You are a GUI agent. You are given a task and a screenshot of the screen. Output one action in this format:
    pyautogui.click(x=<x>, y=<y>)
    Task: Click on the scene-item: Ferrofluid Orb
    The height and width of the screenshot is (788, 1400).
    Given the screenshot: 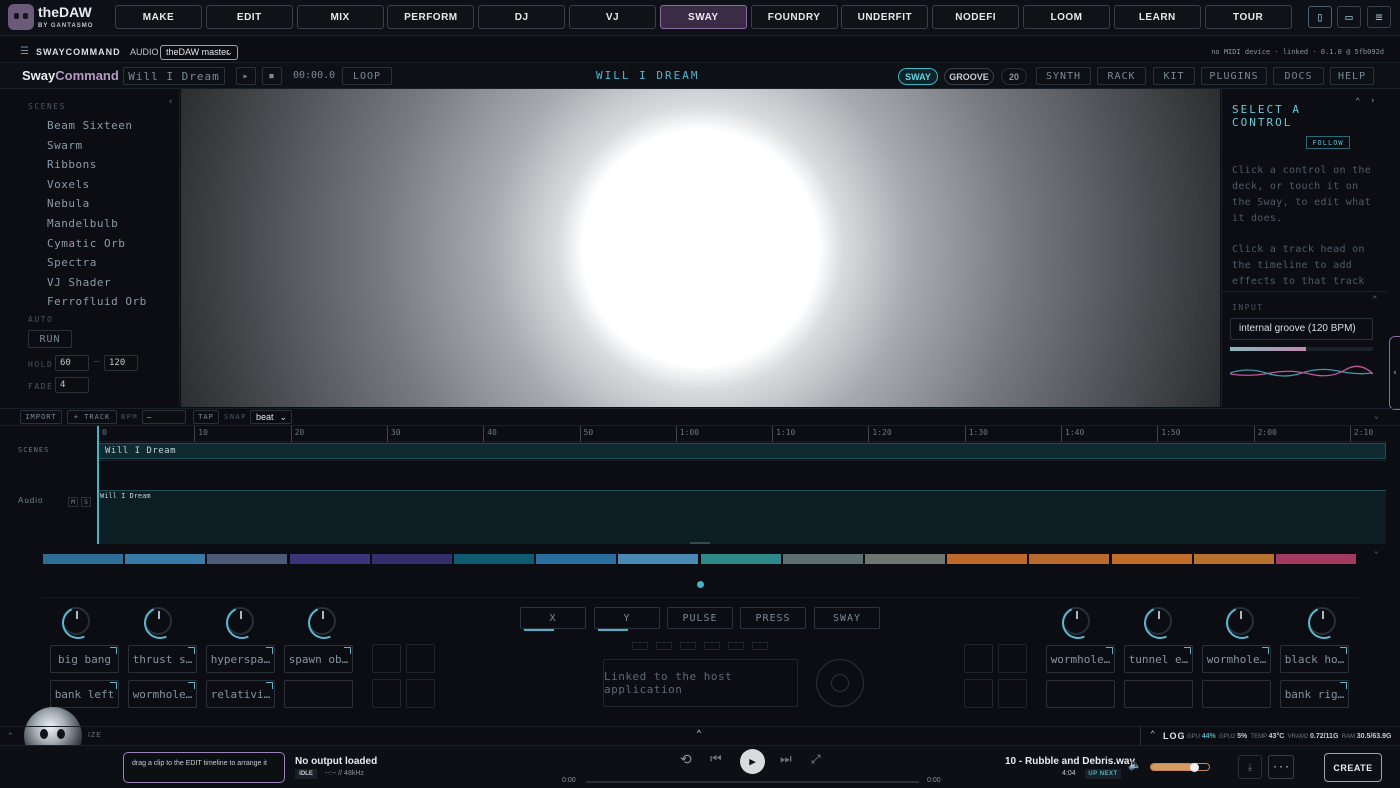 What is the action you would take?
    pyautogui.click(x=97, y=301)
    